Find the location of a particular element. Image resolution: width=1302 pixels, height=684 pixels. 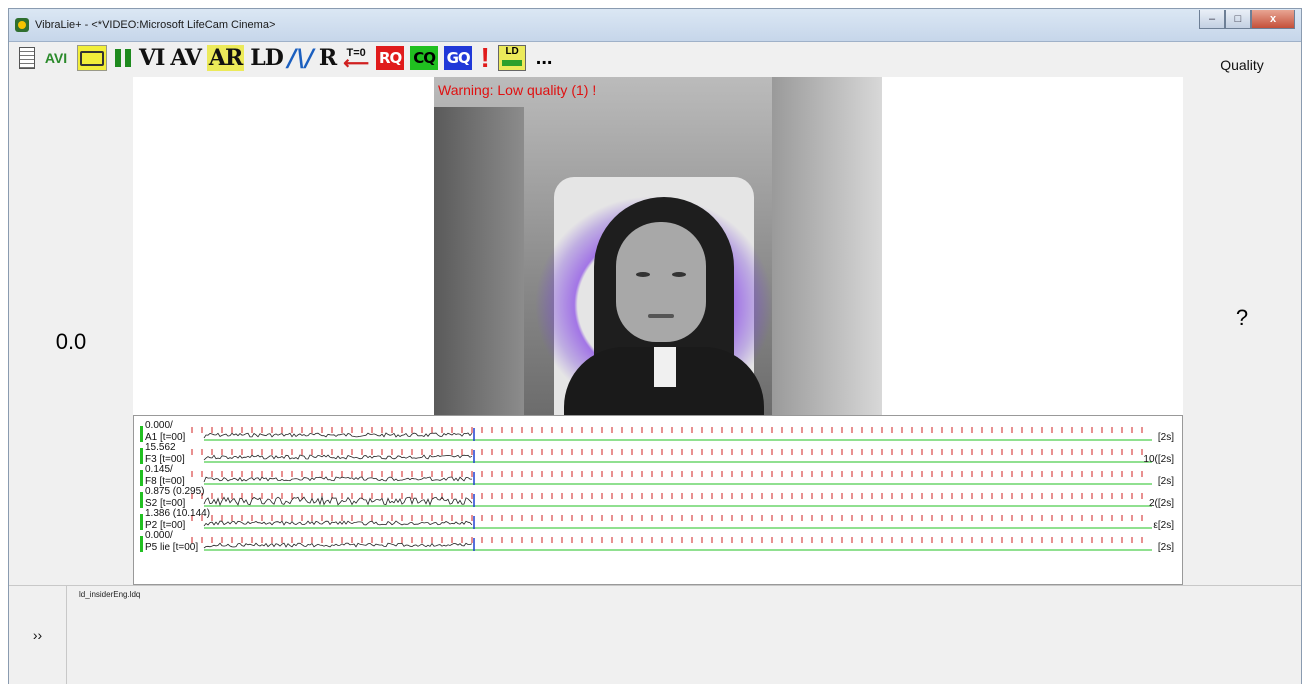

alert-button: ! is located at coordinates (485, 57).